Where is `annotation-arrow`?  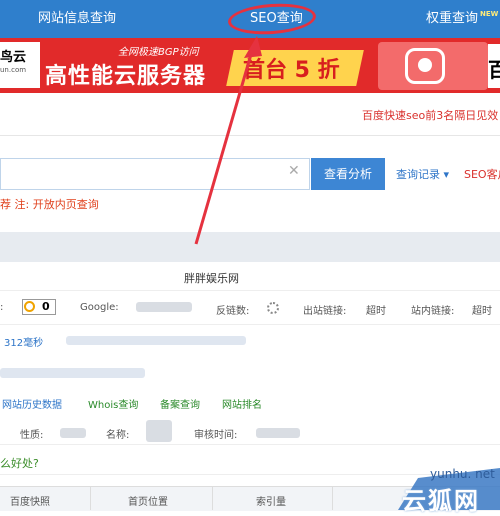 annotation-arrow is located at coordinates (228, 140).